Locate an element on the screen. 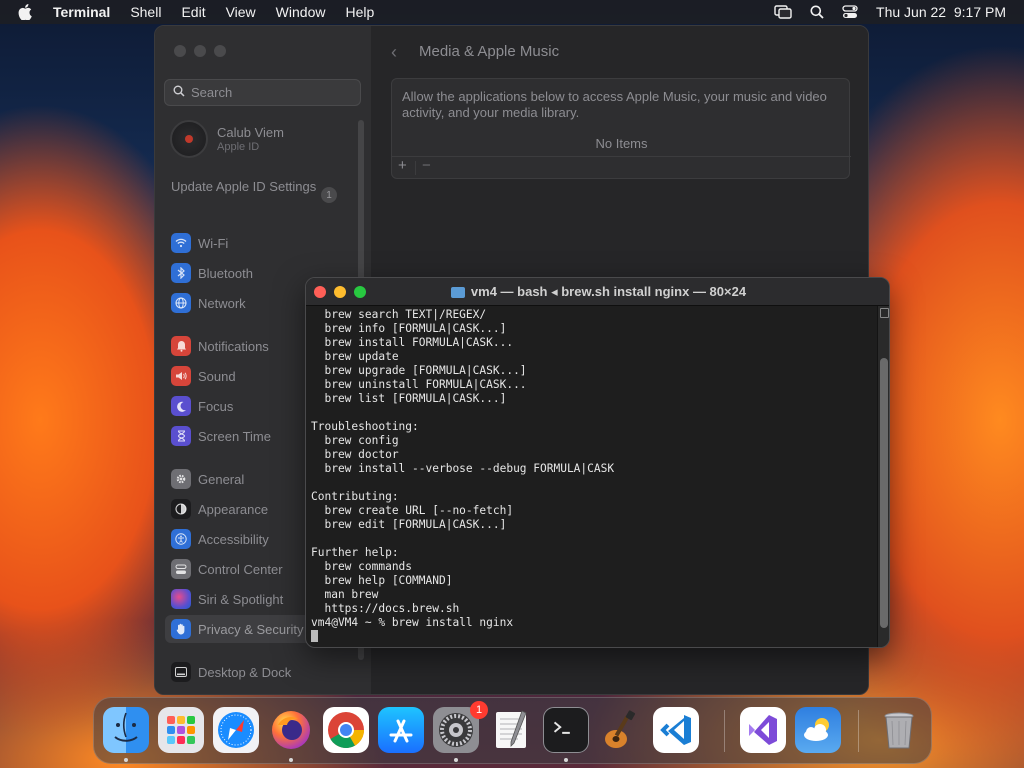  close-button is located at coordinates (180, 51).